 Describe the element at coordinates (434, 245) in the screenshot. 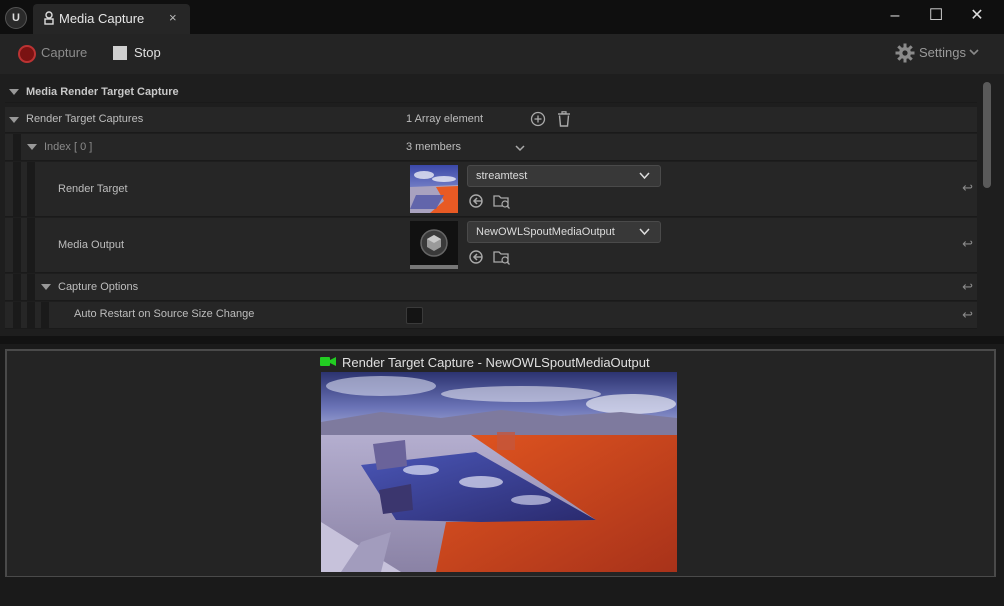

I see `media-output-thumbnail` at that location.